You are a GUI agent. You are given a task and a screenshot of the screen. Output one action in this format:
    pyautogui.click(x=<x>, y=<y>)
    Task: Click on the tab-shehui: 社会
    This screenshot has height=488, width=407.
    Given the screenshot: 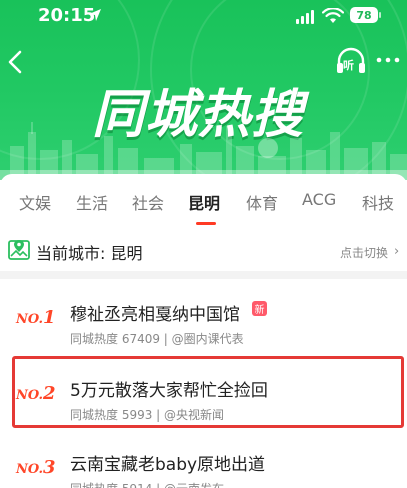 What is the action you would take?
    pyautogui.click(x=148, y=202)
    